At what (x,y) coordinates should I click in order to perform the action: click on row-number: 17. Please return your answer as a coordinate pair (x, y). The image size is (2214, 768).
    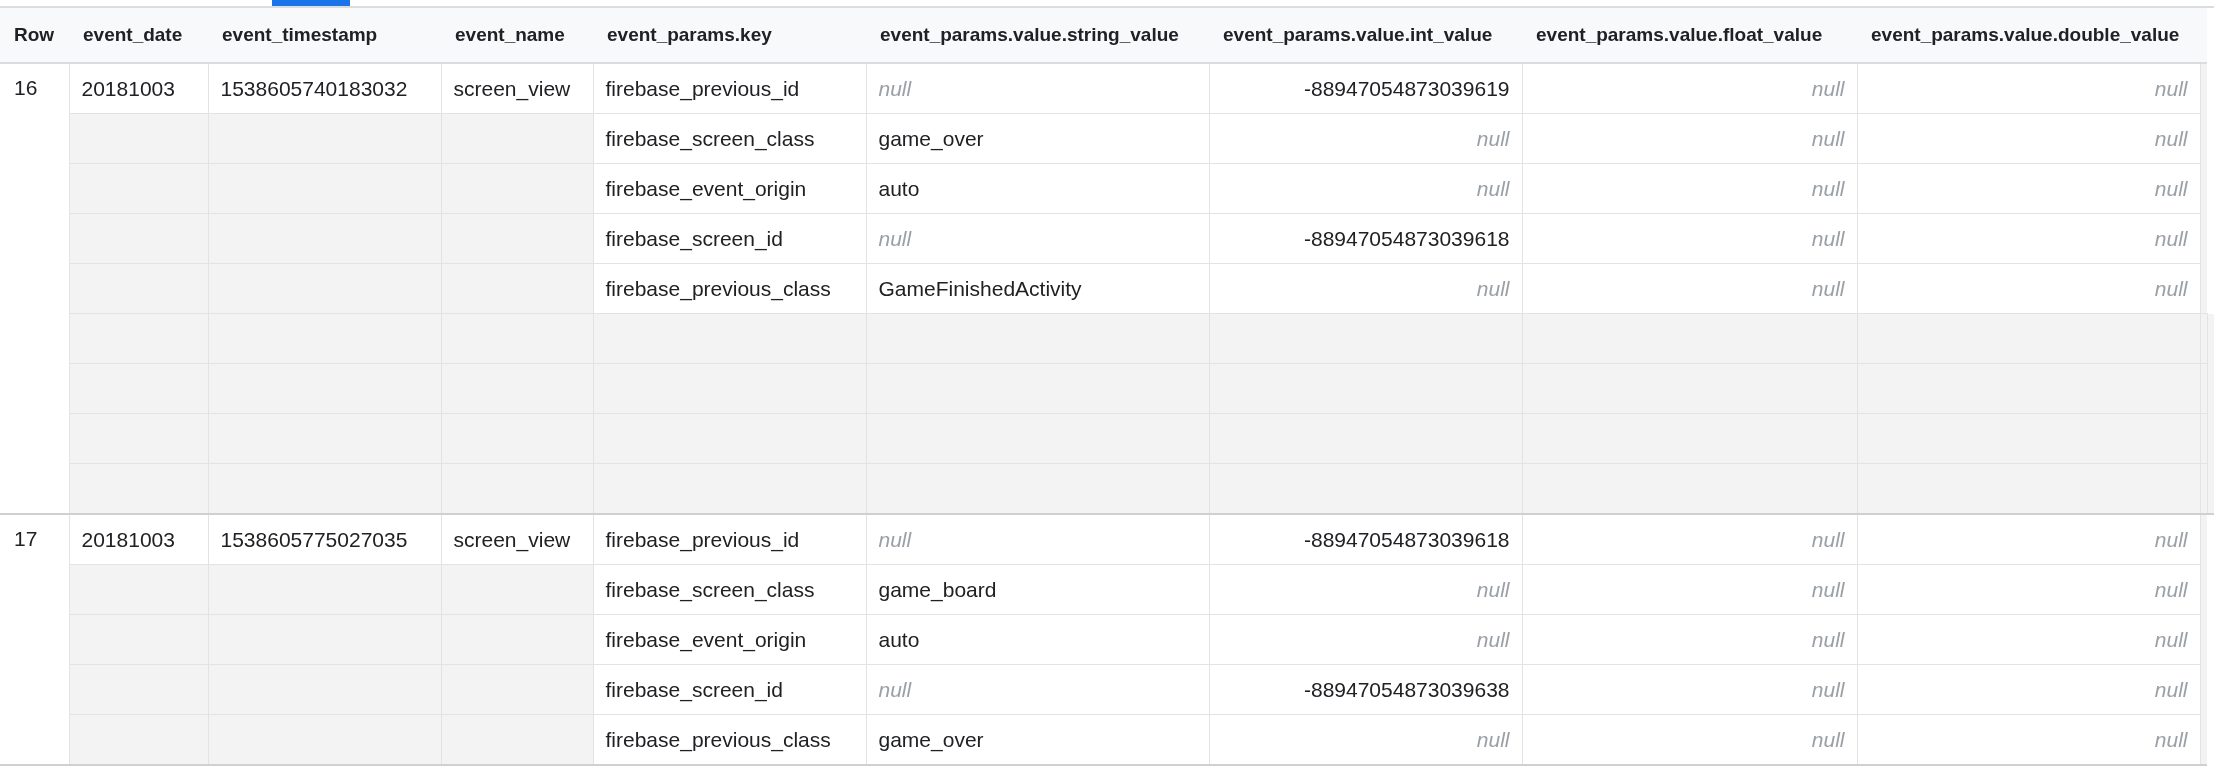
    Looking at the image, I should click on (34, 639).